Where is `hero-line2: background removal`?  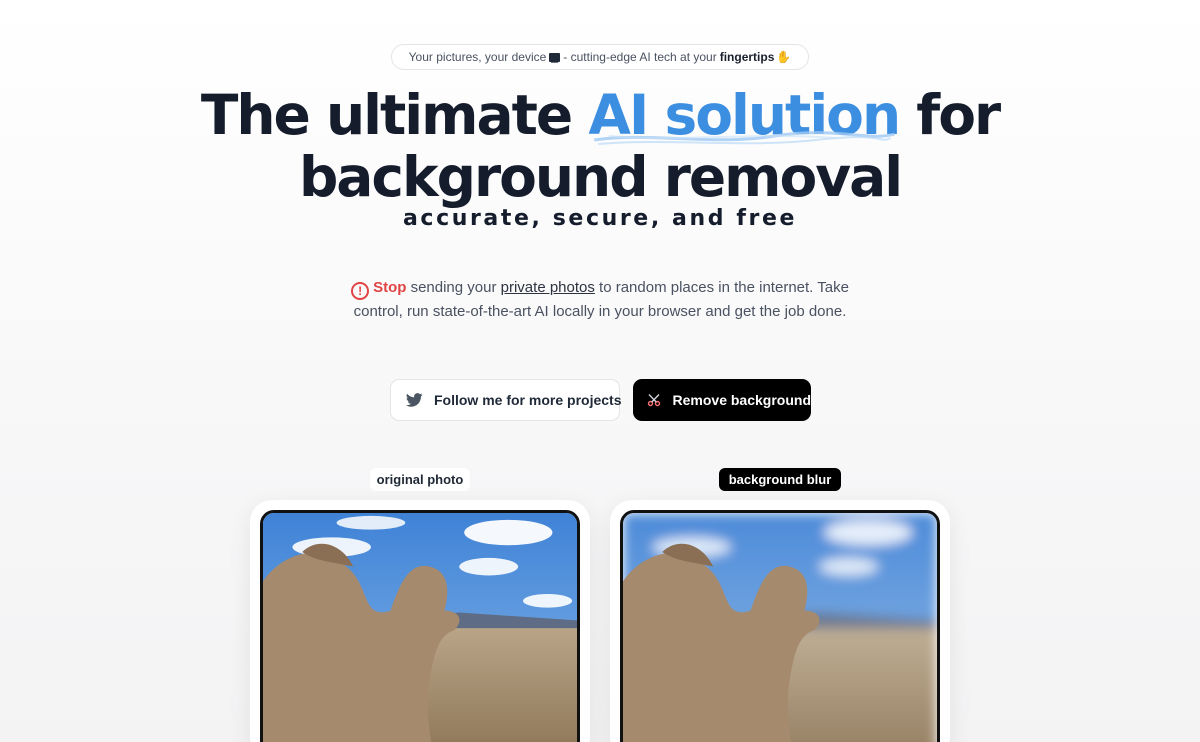
hero-line2: background removal is located at coordinates (600, 177).